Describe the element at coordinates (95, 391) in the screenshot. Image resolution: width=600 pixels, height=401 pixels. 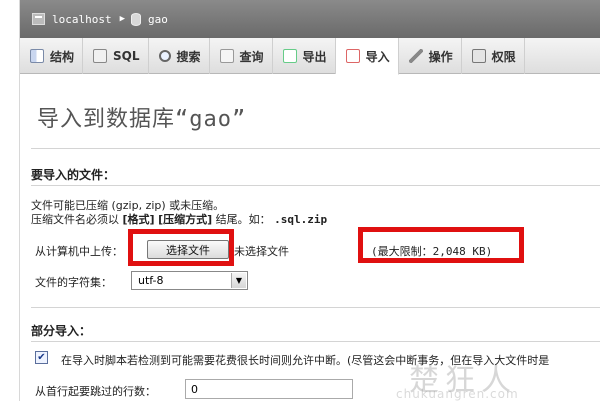
I see `skip-rows-label: 从首行起要跳过的行数：` at that location.